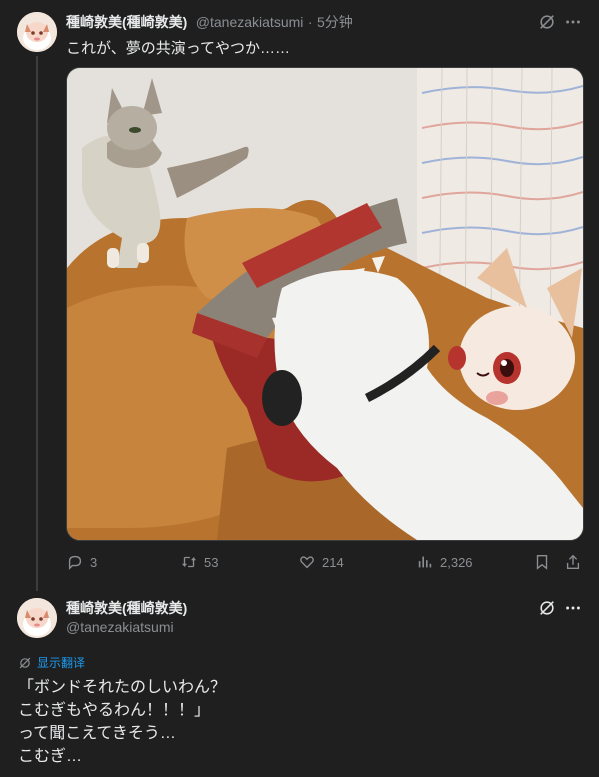 Image resolution: width=599 pixels, height=777 pixels. What do you see at coordinates (122, 687) in the screenshot?
I see `reply-text-line: 「ボンドそれたのしいわん？` at bounding box center [122, 687].